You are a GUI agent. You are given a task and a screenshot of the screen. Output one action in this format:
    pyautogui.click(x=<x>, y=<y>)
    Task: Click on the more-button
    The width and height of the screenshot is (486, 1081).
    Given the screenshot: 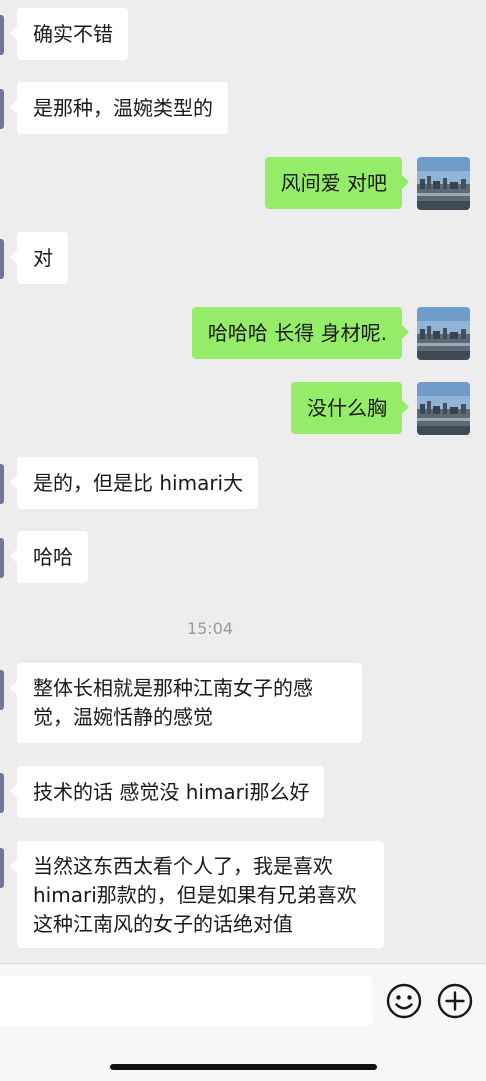 What is the action you would take?
    pyautogui.click(x=455, y=1001)
    